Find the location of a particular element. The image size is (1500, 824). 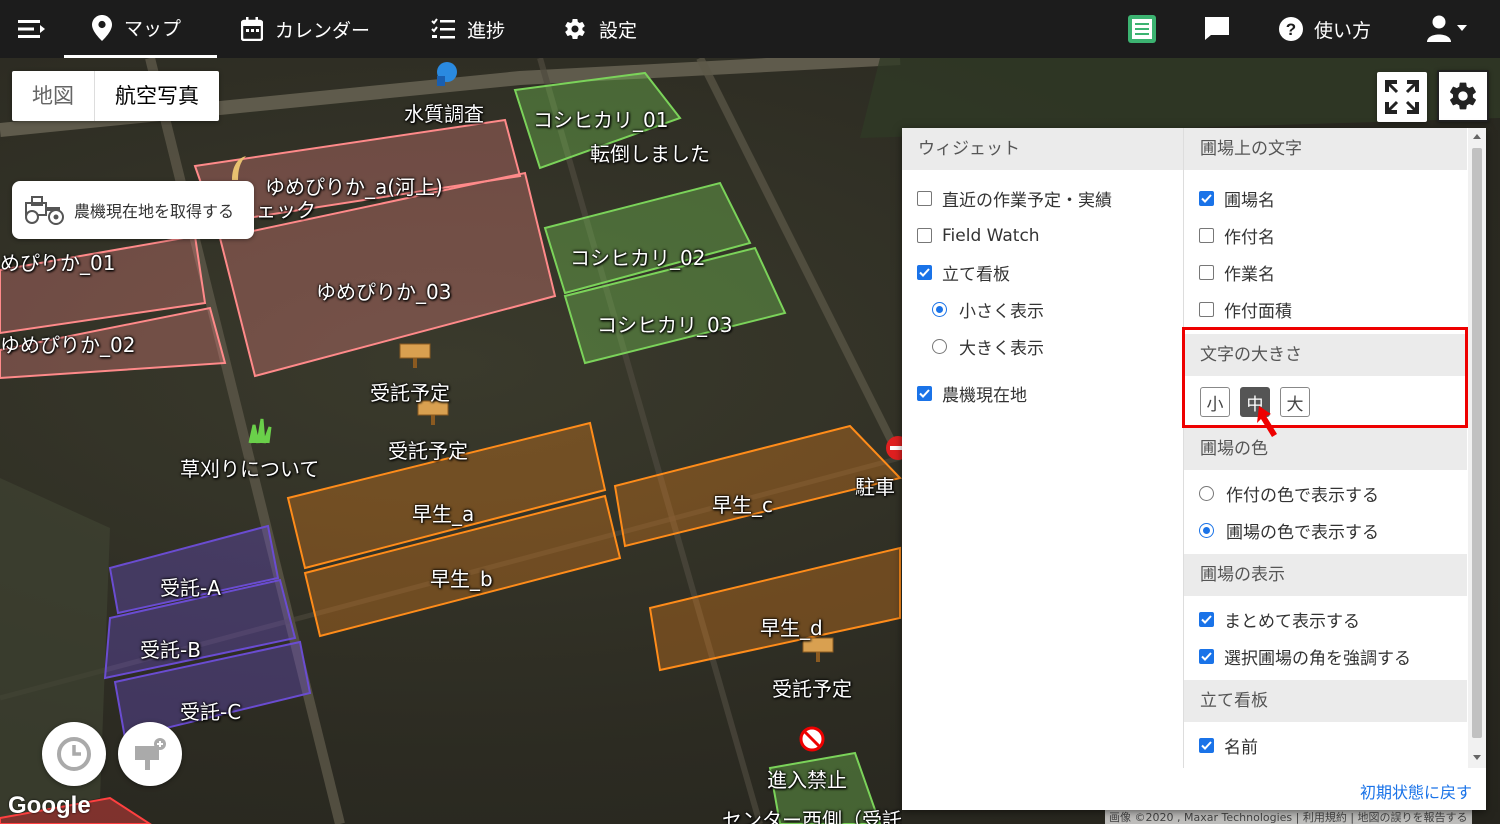

option-label: 作付面積 is located at coordinates (1258, 312).